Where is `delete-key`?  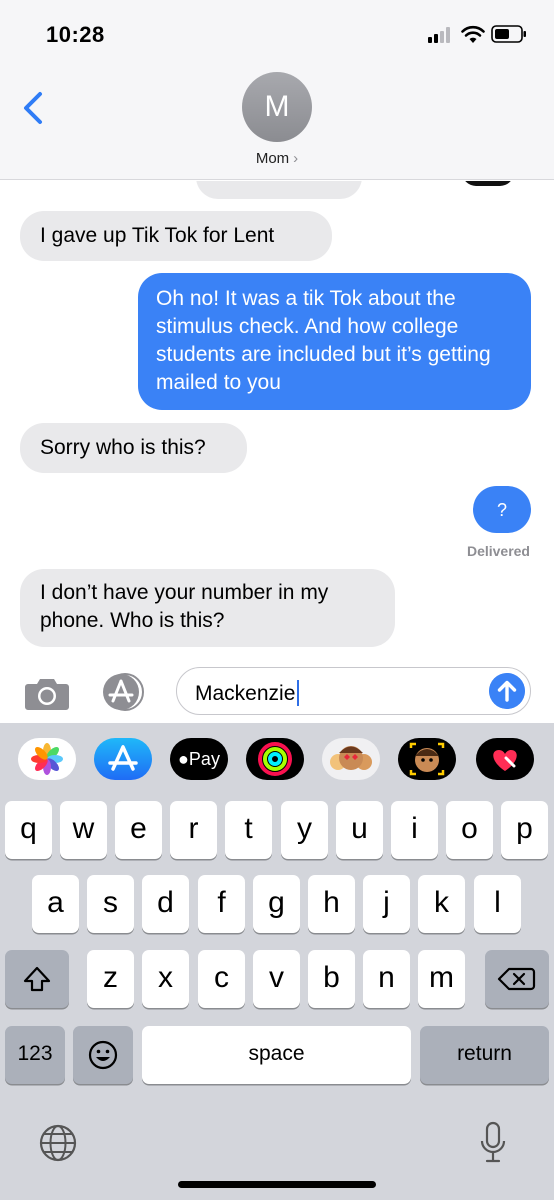
delete-key is located at coordinates (517, 979).